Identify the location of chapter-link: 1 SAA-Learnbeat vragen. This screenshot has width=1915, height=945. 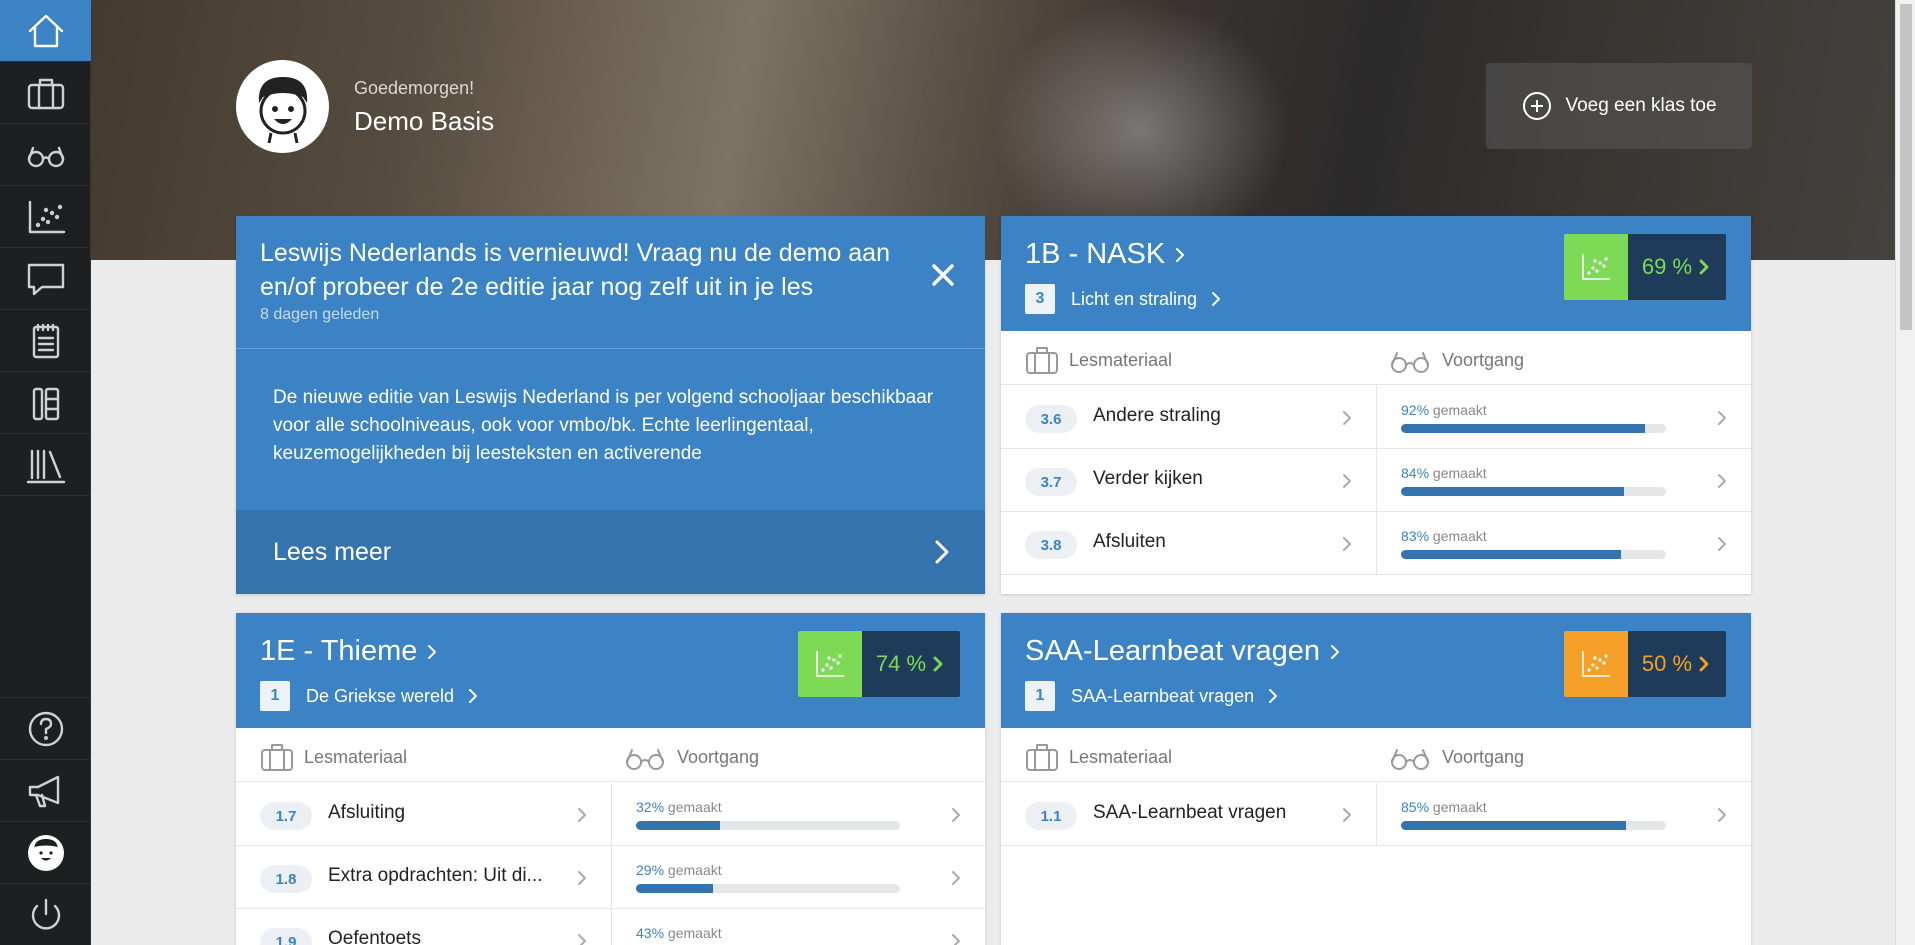
(1153, 696).